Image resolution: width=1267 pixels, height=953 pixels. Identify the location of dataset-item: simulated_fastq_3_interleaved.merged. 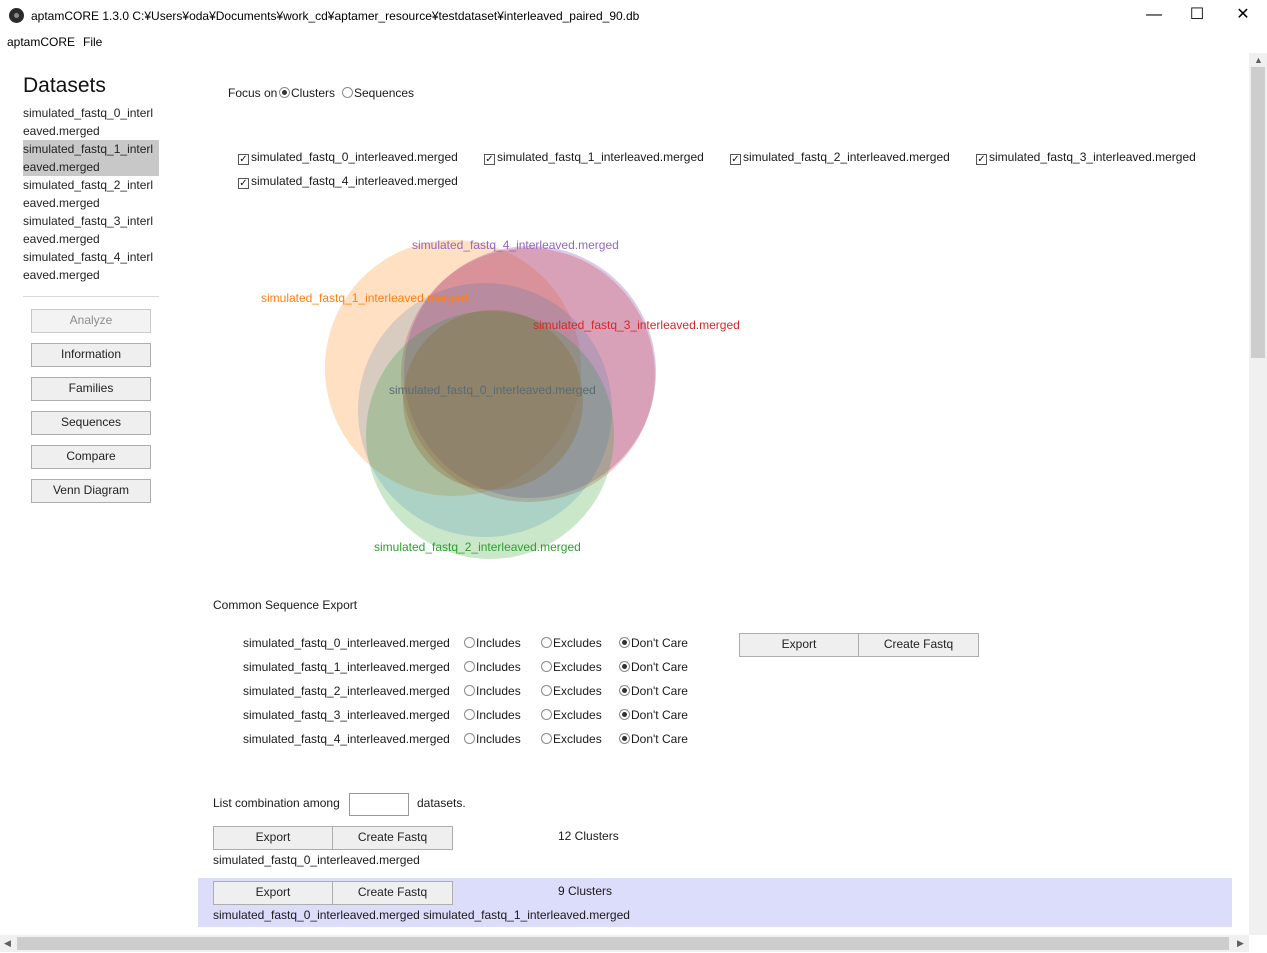
(91, 230).